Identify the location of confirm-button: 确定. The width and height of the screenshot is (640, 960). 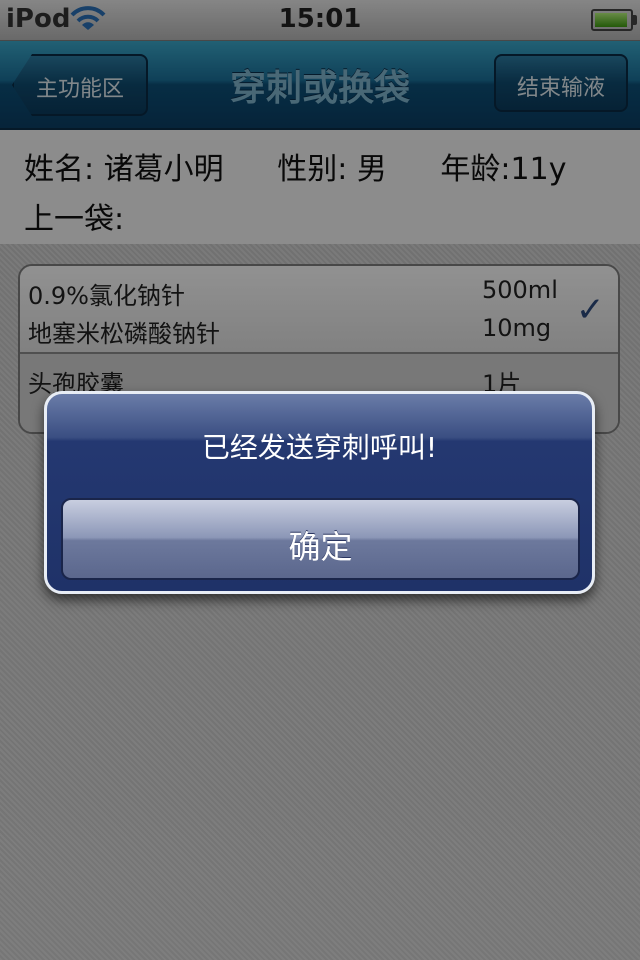
(320, 539).